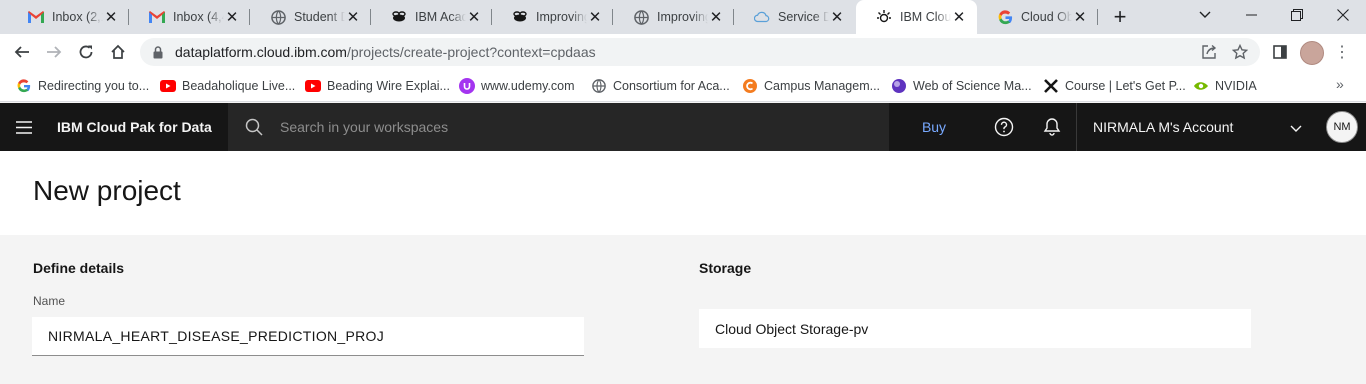 The width and height of the screenshot is (1366, 384). Describe the element at coordinates (1097, 17) in the screenshot. I see `tab-separator` at that location.